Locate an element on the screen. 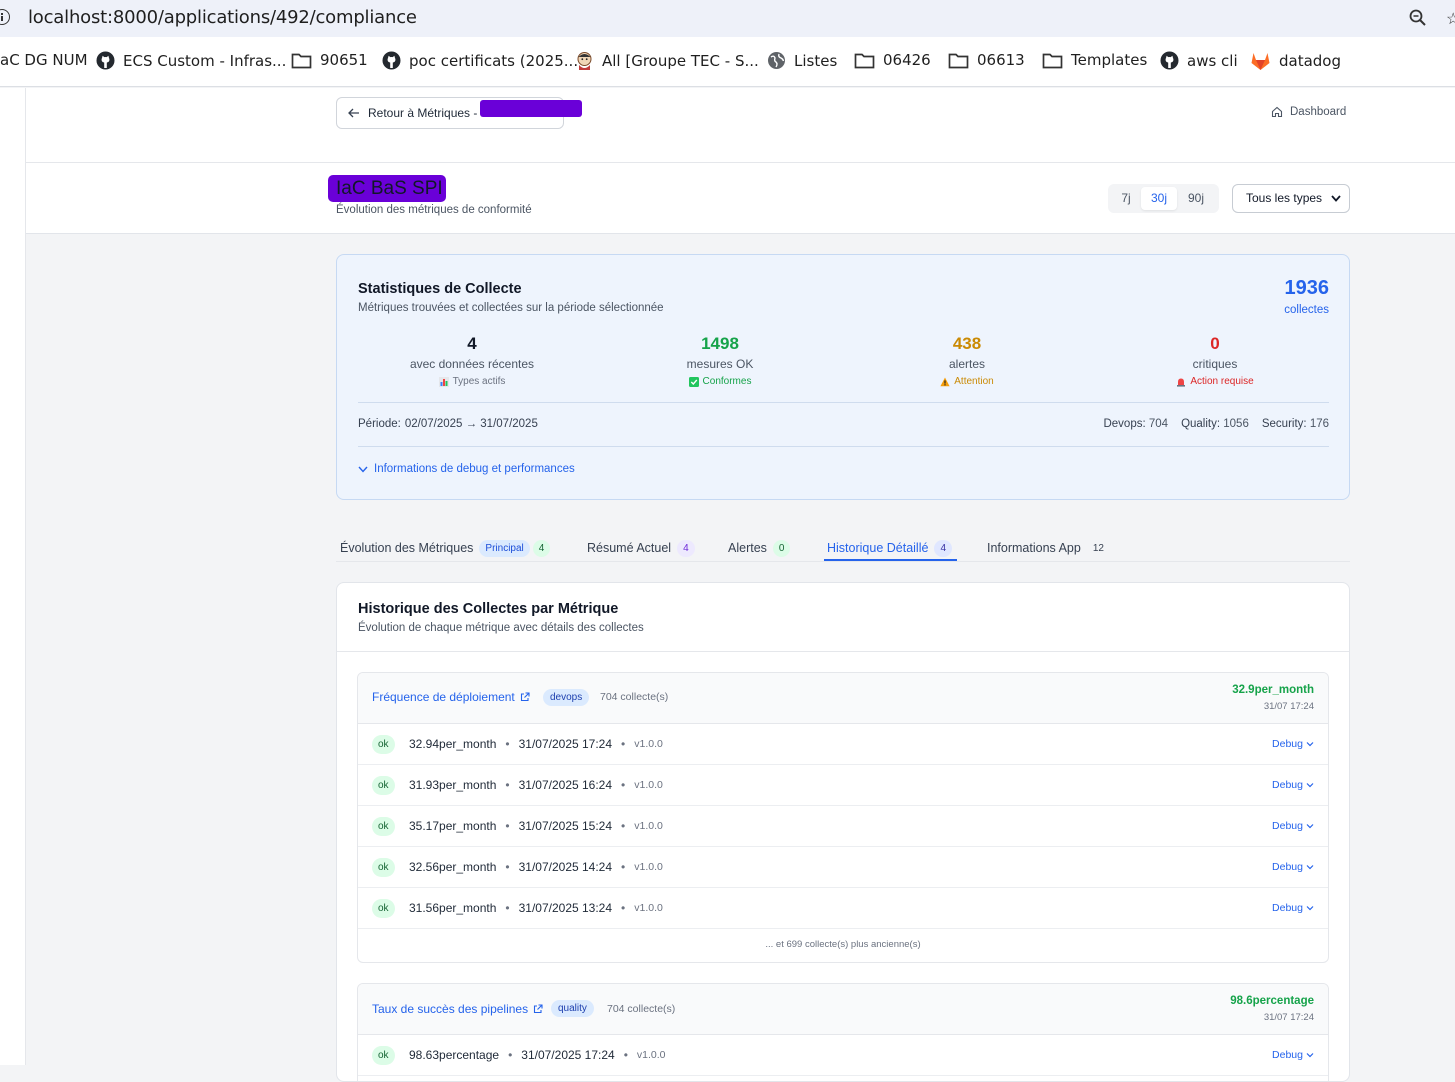 Image resolution: width=1455 pixels, height=1082 pixels. bookmark-folder: 06613 is located at coordinates (986, 60).